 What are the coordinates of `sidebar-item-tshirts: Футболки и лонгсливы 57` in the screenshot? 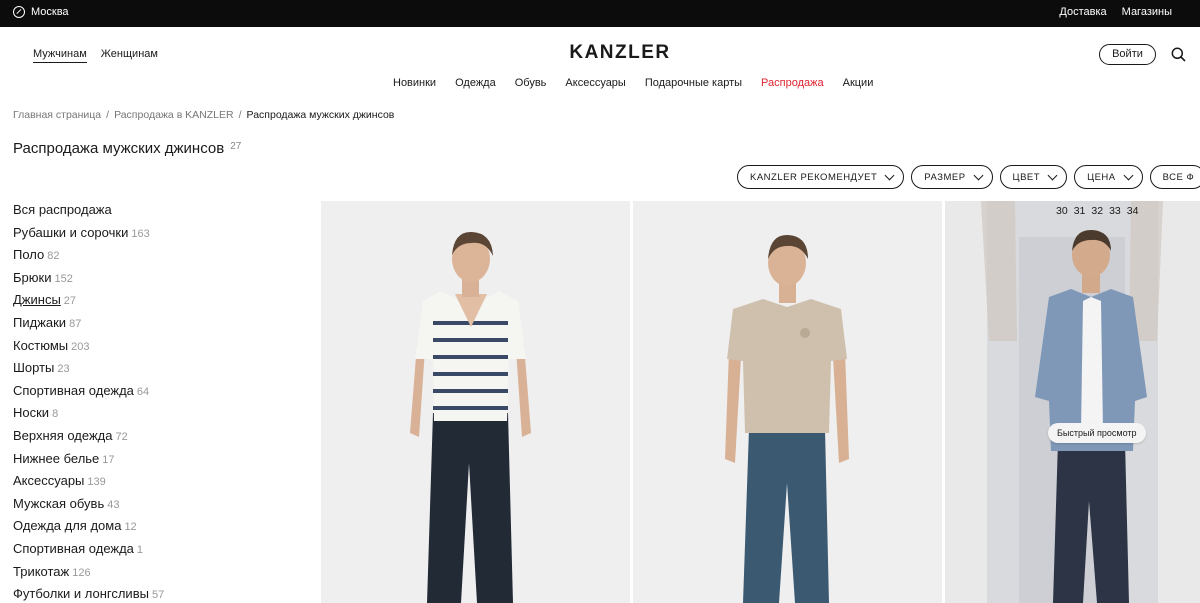 It's located at (88, 594).